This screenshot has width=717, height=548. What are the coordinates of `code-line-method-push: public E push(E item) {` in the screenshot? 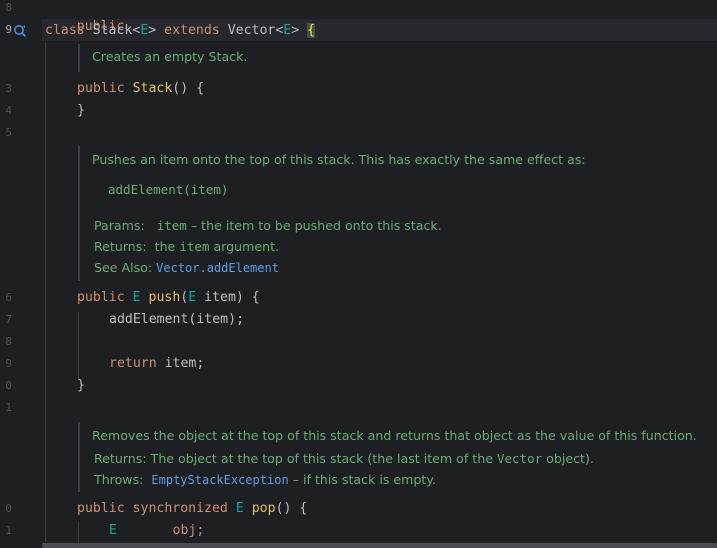 It's located at (168, 298).